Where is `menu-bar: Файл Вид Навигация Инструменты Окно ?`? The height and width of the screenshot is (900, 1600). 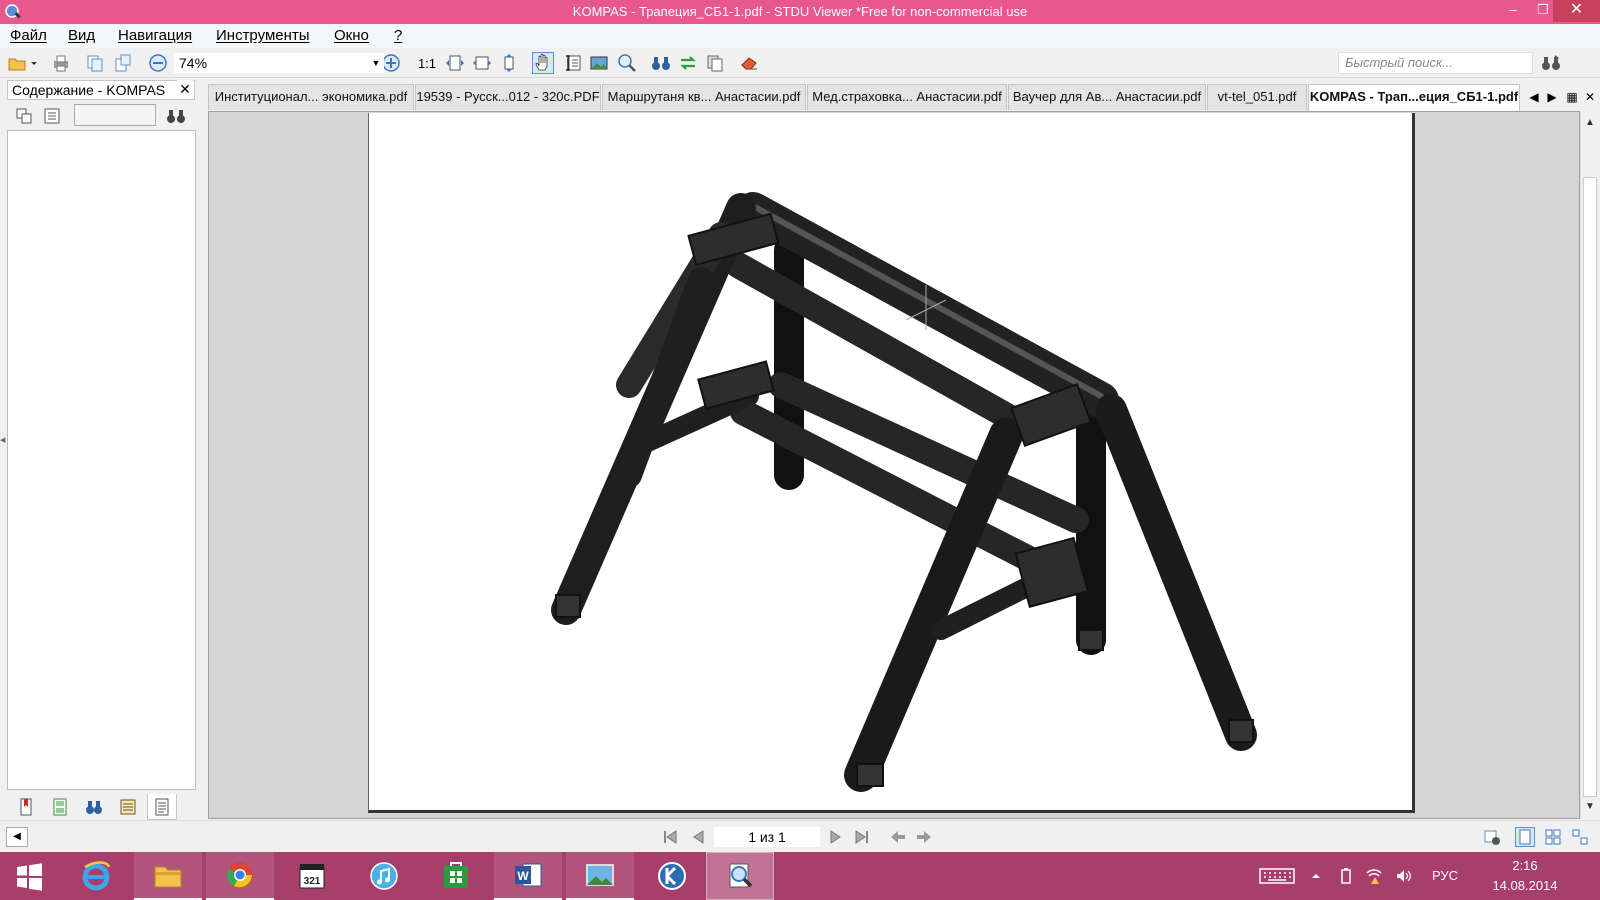 menu-bar: Файл Вид Навигация Инструменты Окно ? is located at coordinates (800, 36).